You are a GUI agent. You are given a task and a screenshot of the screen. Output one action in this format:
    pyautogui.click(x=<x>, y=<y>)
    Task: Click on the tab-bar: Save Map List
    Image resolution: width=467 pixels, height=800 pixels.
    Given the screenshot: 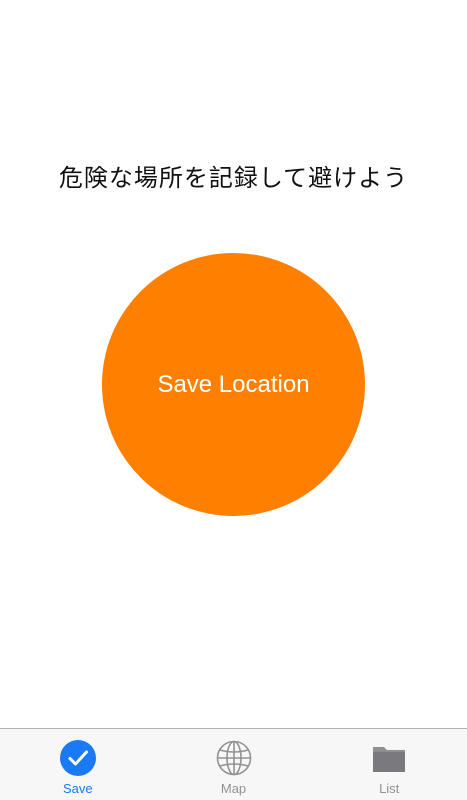 What is the action you would take?
    pyautogui.click(x=233, y=764)
    